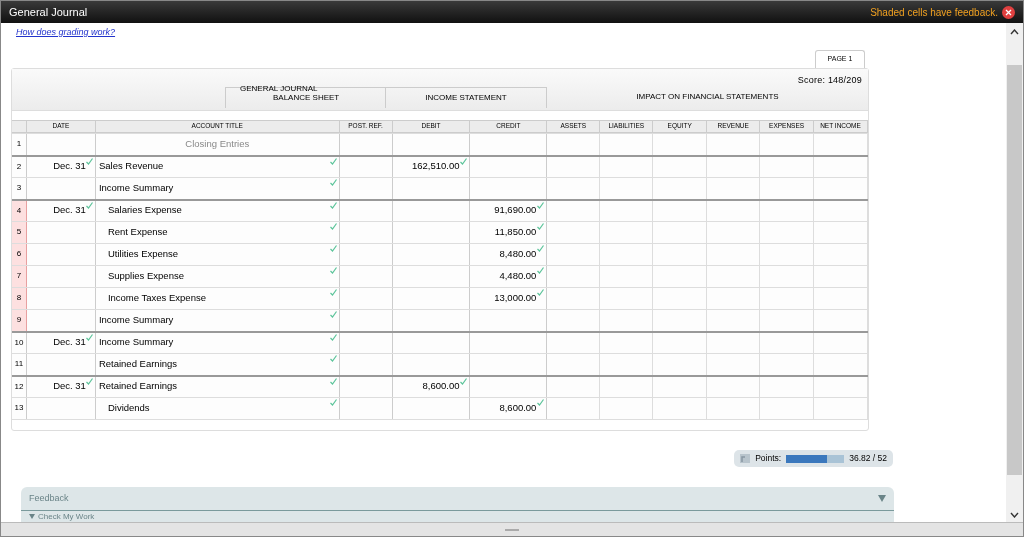  What do you see at coordinates (66, 33) in the screenshot?
I see `help-link: How does grading work?` at bounding box center [66, 33].